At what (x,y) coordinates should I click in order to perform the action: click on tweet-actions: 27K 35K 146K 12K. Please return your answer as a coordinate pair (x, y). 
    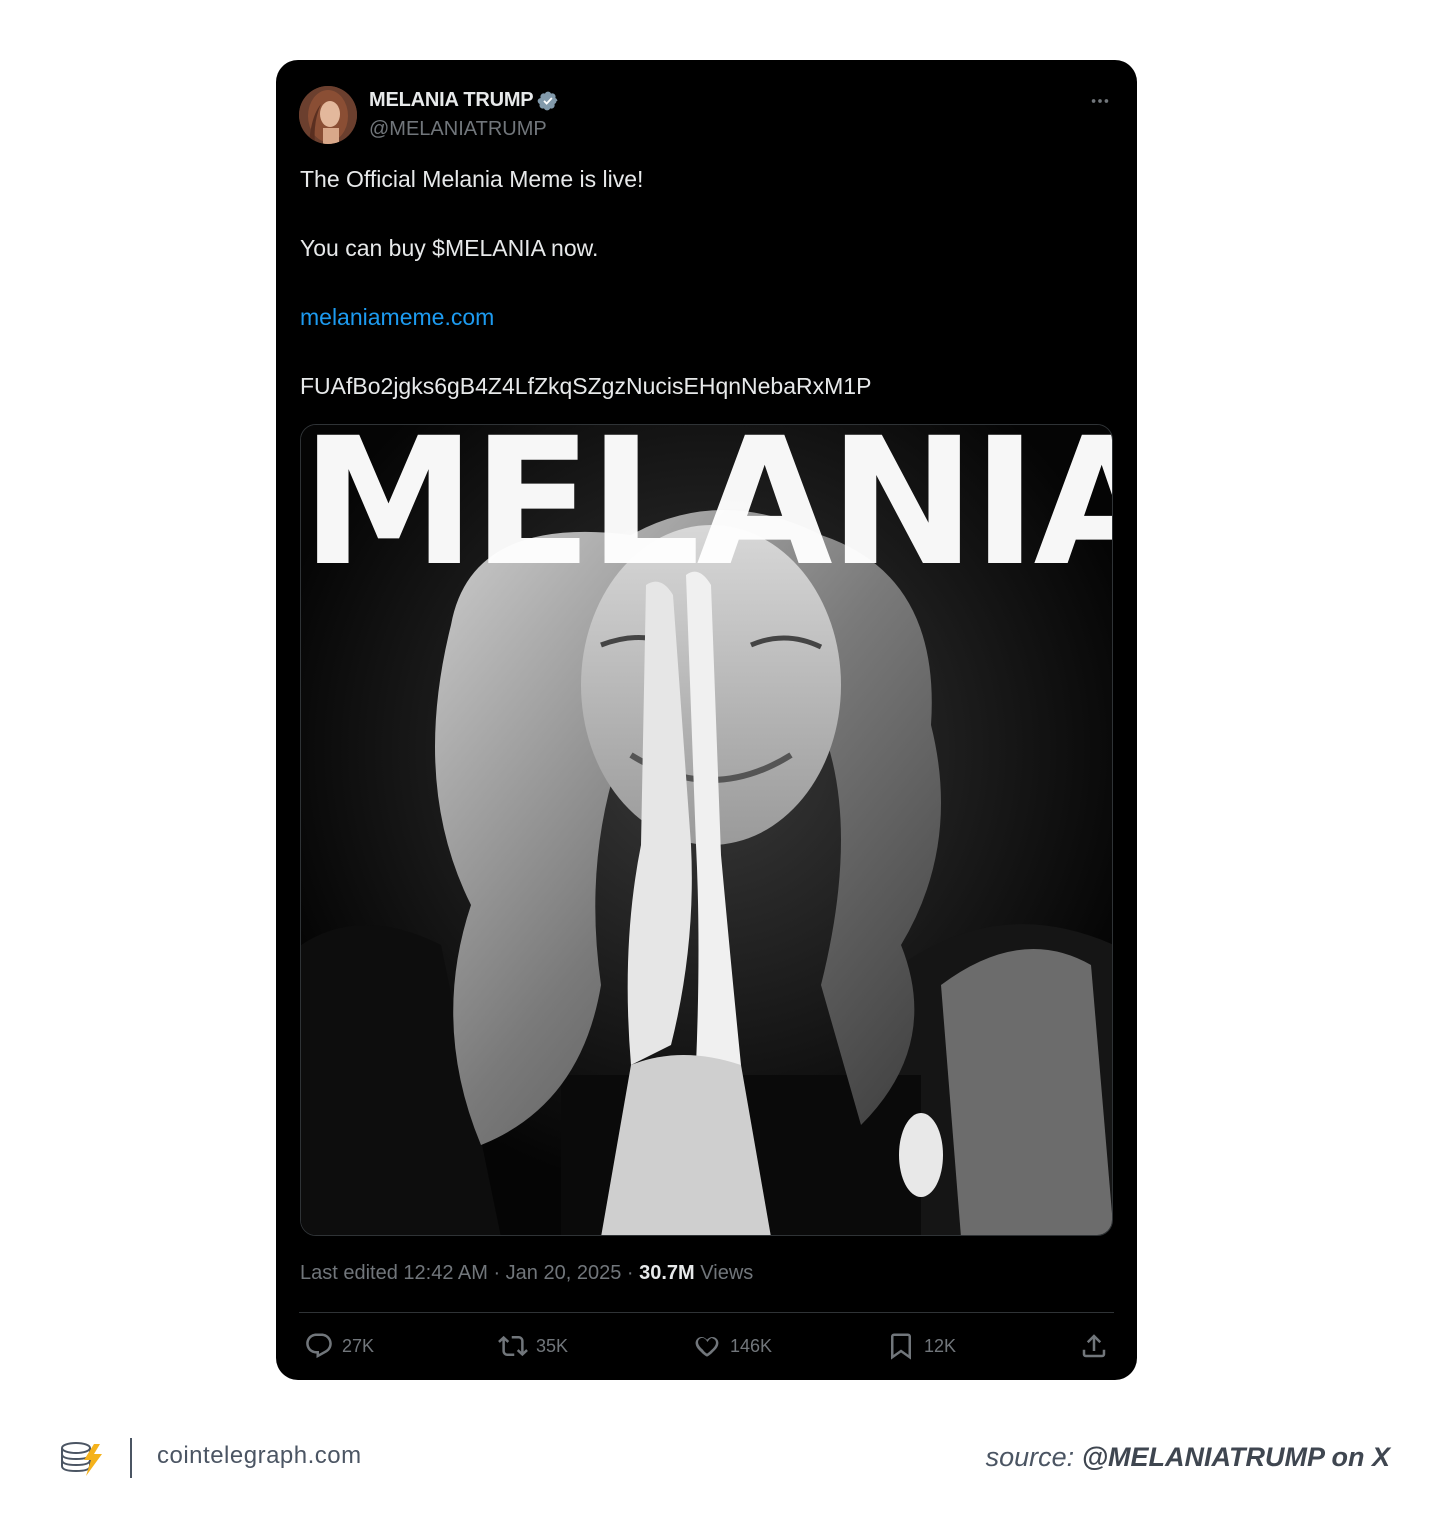
    Looking at the image, I should click on (706, 1346).